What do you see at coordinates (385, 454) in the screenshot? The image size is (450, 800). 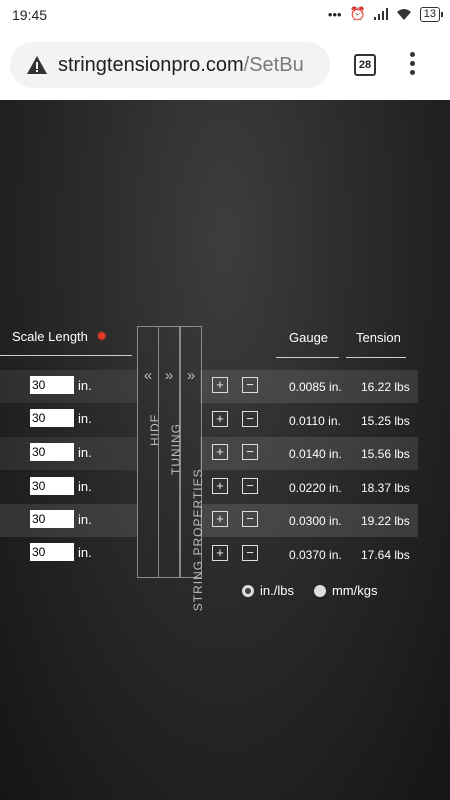 I see `tension-value: 15.56 lbs` at bounding box center [385, 454].